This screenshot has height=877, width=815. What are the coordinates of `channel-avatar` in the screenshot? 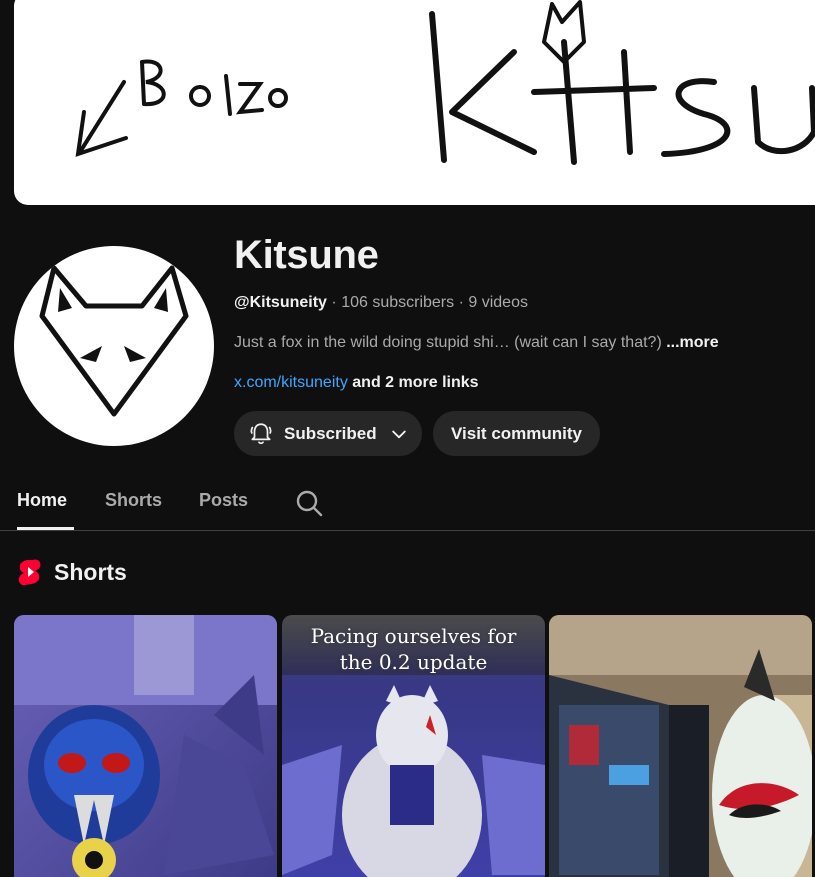 It's located at (114, 346).